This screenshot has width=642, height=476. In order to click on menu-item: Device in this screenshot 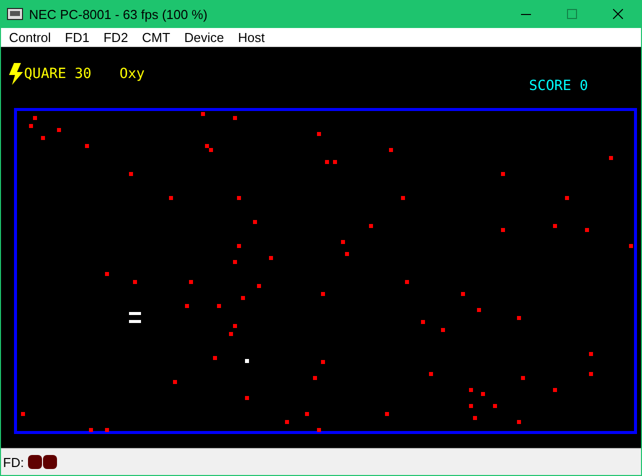, I will do `click(204, 37)`.